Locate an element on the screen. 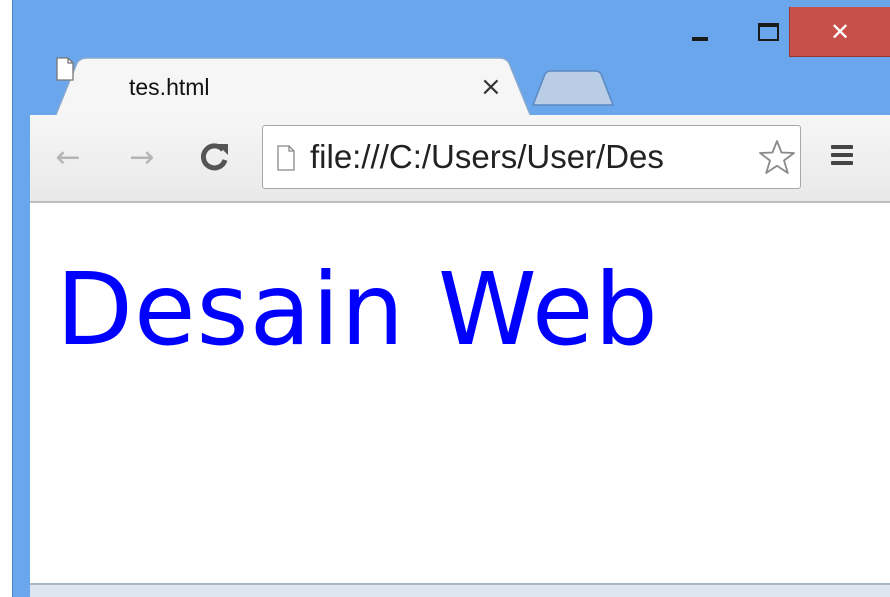 The height and width of the screenshot is (597, 890). toolbar: ← → file:///C:/Users/User/Des is located at coordinates (460, 159).